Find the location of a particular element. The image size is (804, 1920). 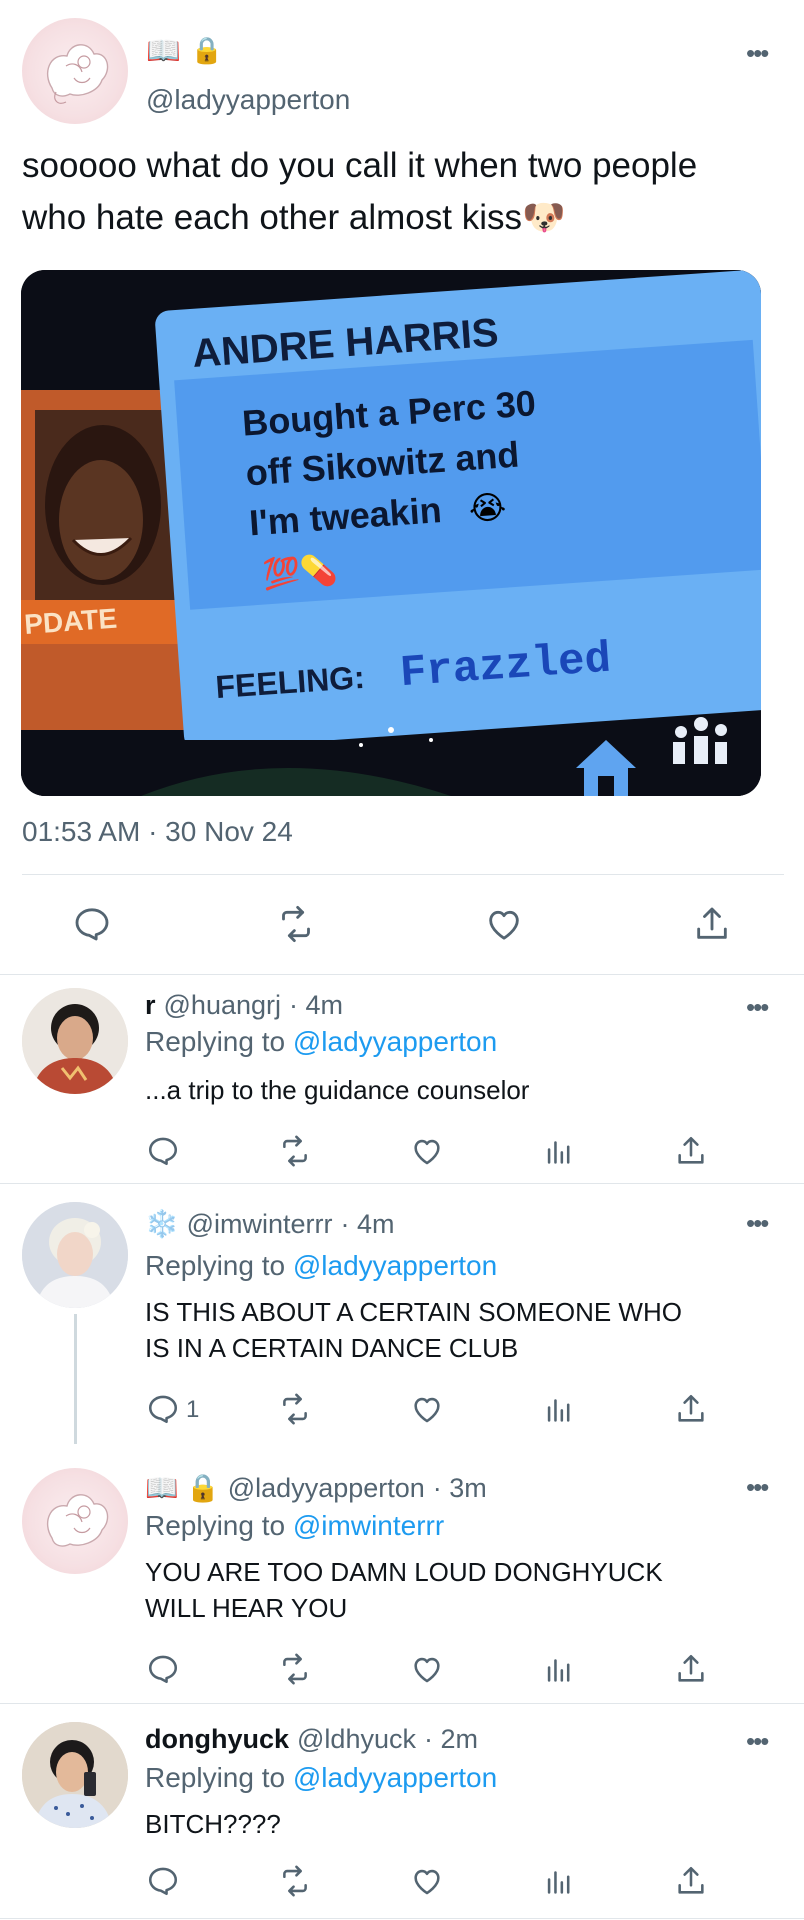

reply-handle: @huangrj is located at coordinates (222, 1005).